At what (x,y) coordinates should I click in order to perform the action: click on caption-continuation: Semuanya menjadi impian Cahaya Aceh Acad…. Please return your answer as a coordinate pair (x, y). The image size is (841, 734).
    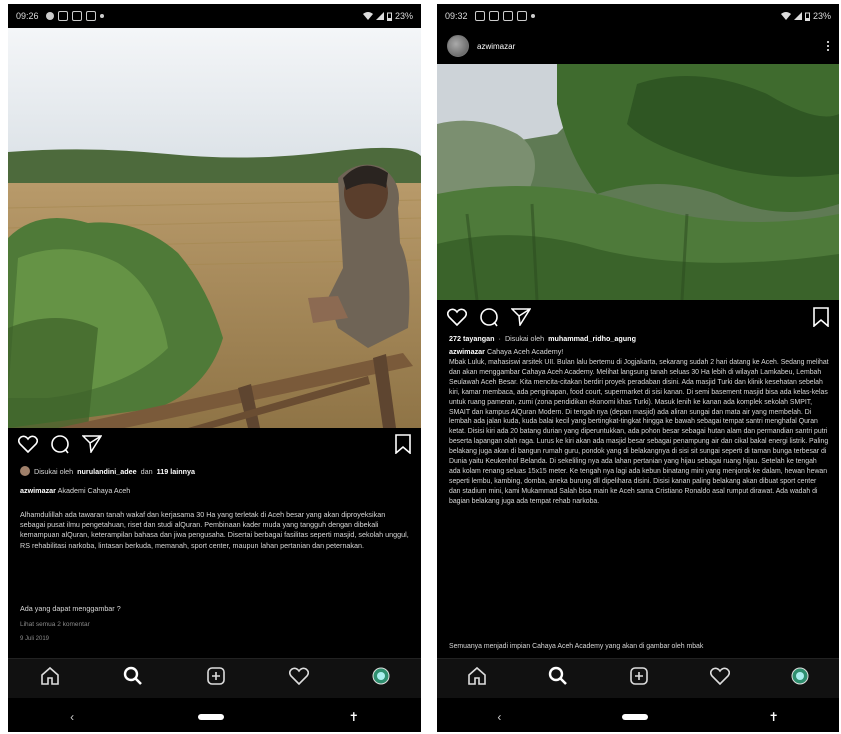
    Looking at the image, I should click on (576, 646).